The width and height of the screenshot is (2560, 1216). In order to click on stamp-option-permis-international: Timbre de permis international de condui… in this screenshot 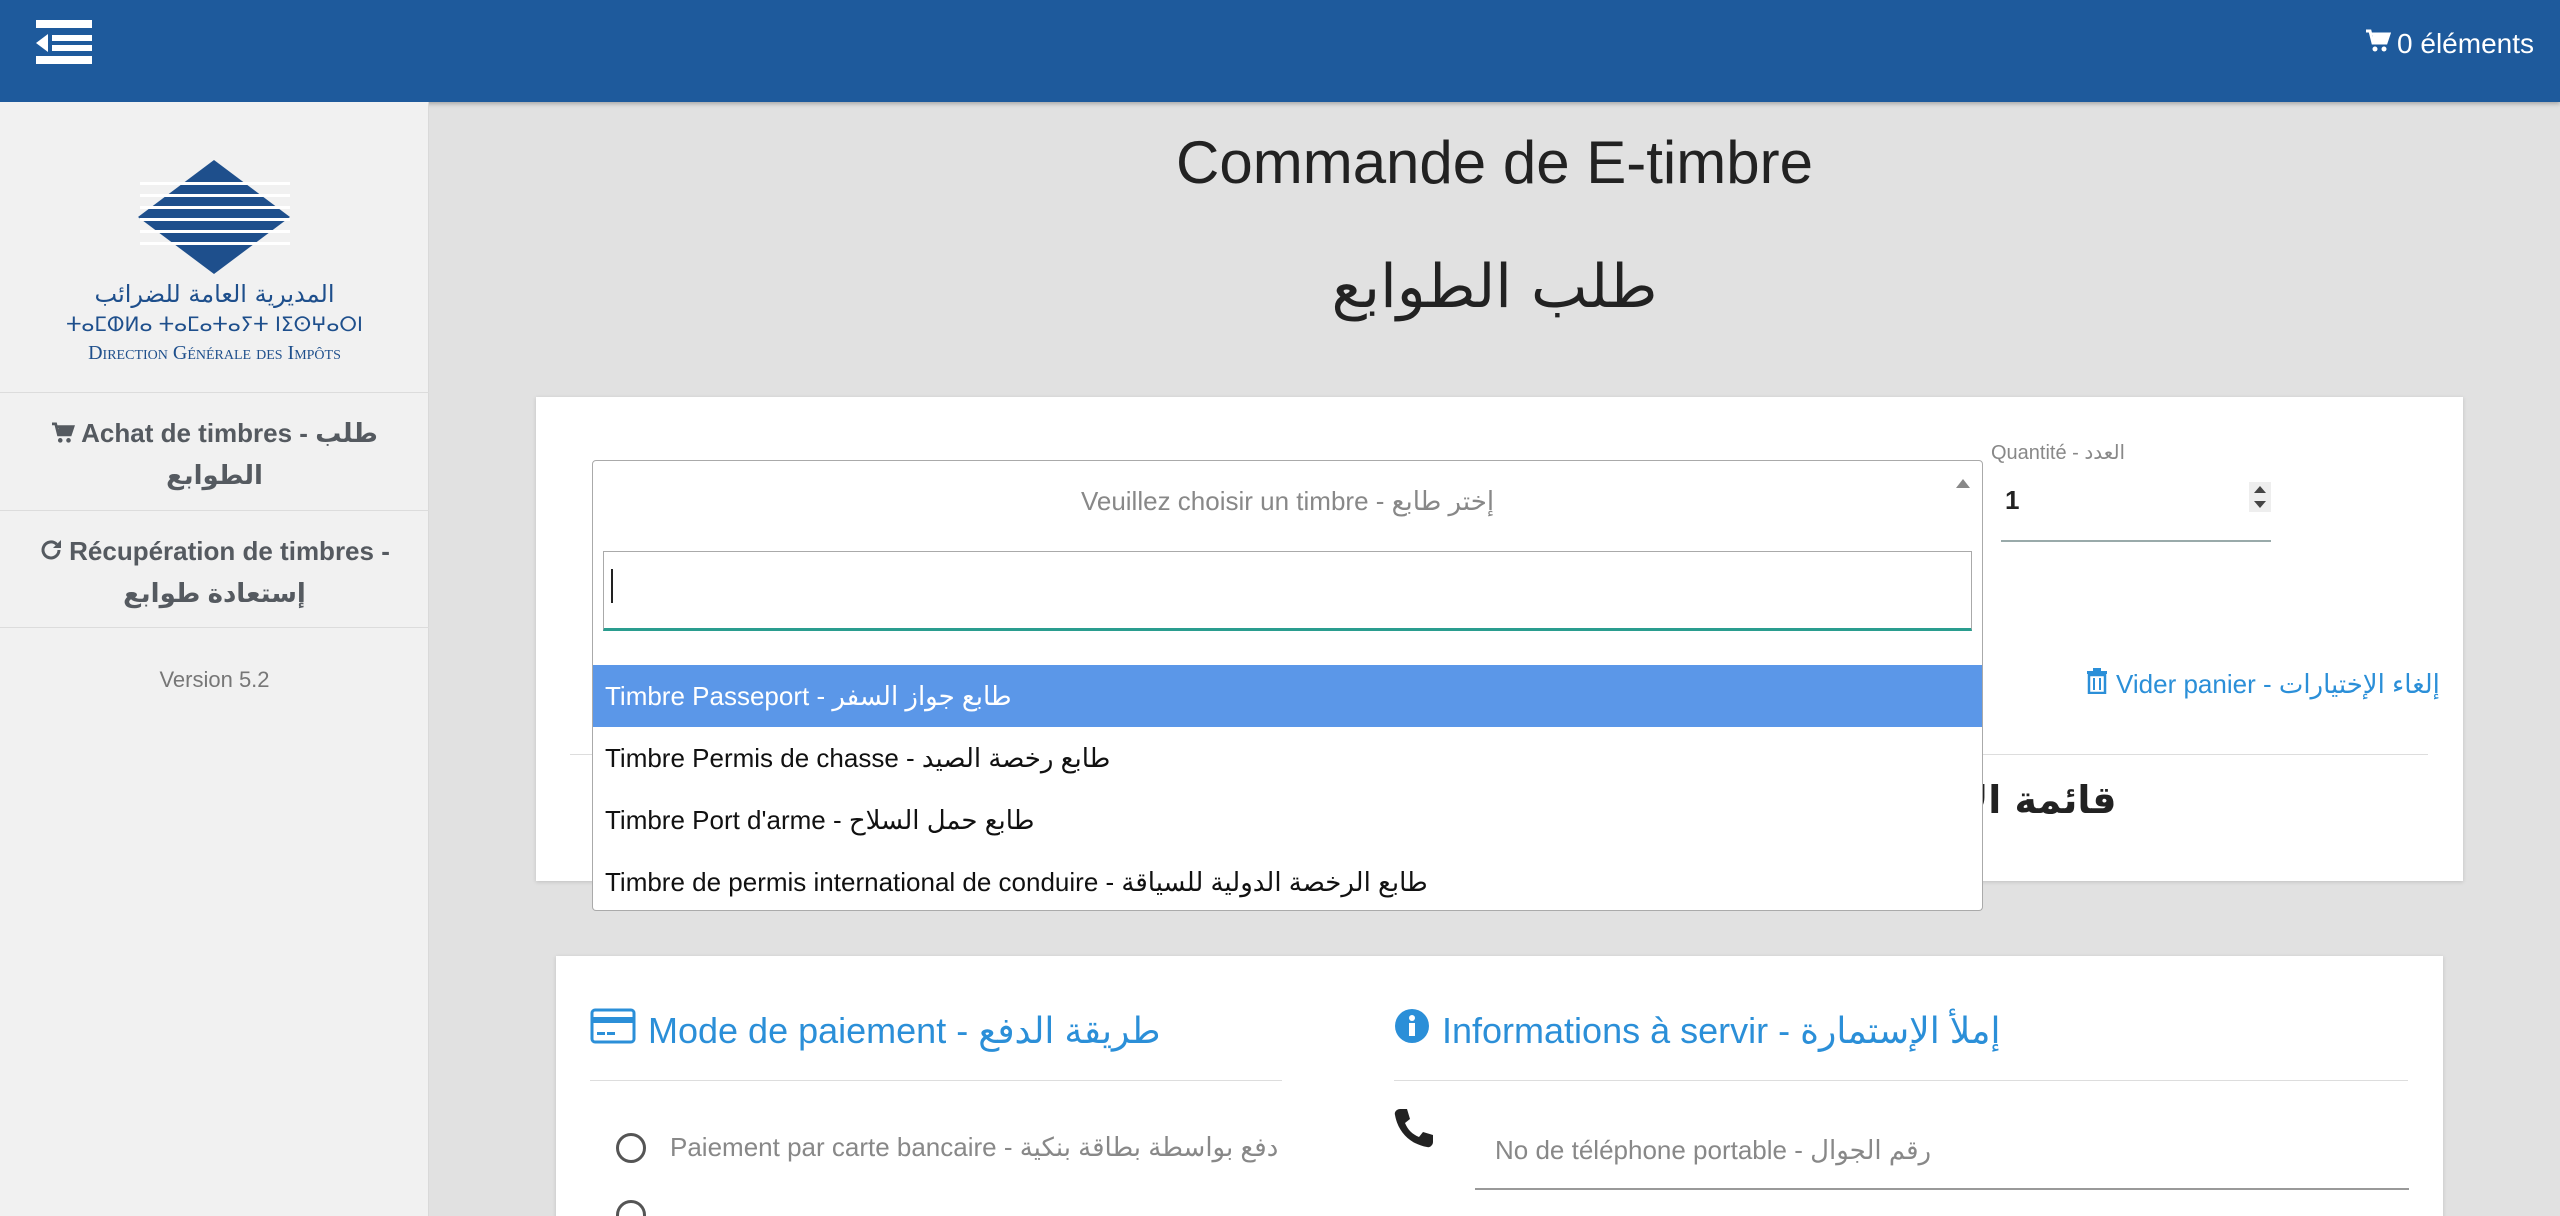, I will do `click(1287, 882)`.